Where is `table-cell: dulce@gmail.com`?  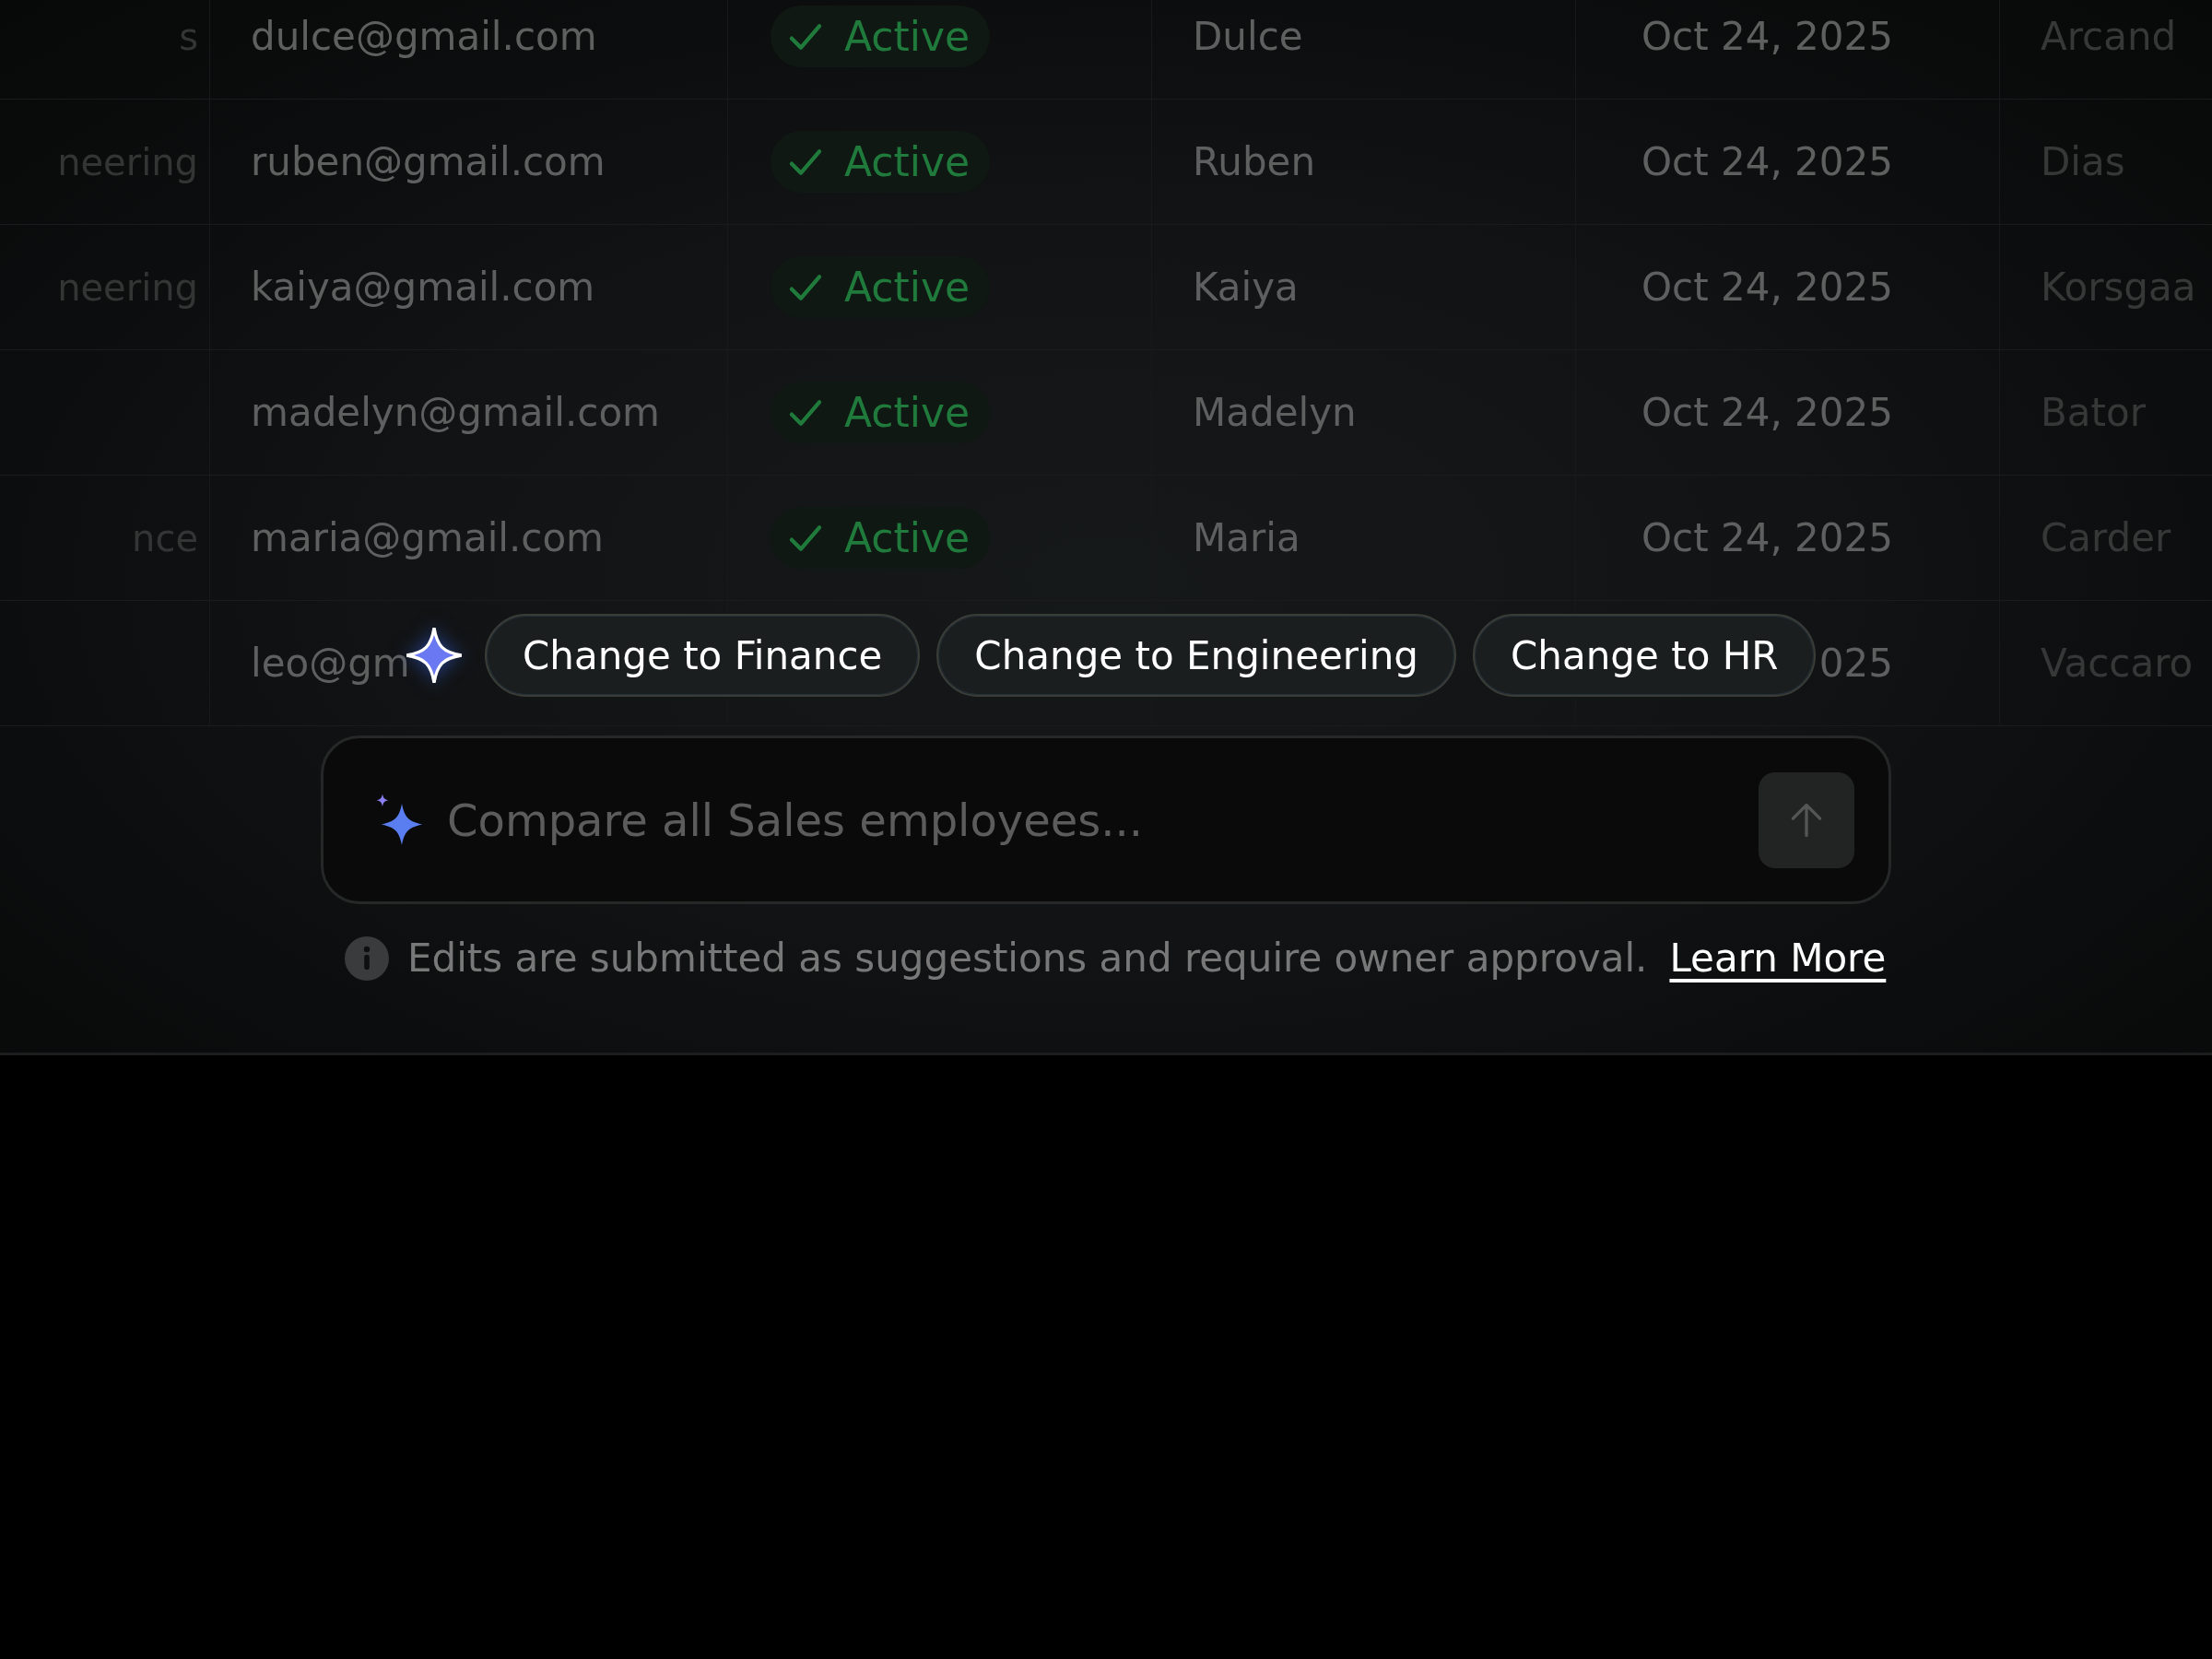 table-cell: dulce@gmail.com is located at coordinates (424, 36).